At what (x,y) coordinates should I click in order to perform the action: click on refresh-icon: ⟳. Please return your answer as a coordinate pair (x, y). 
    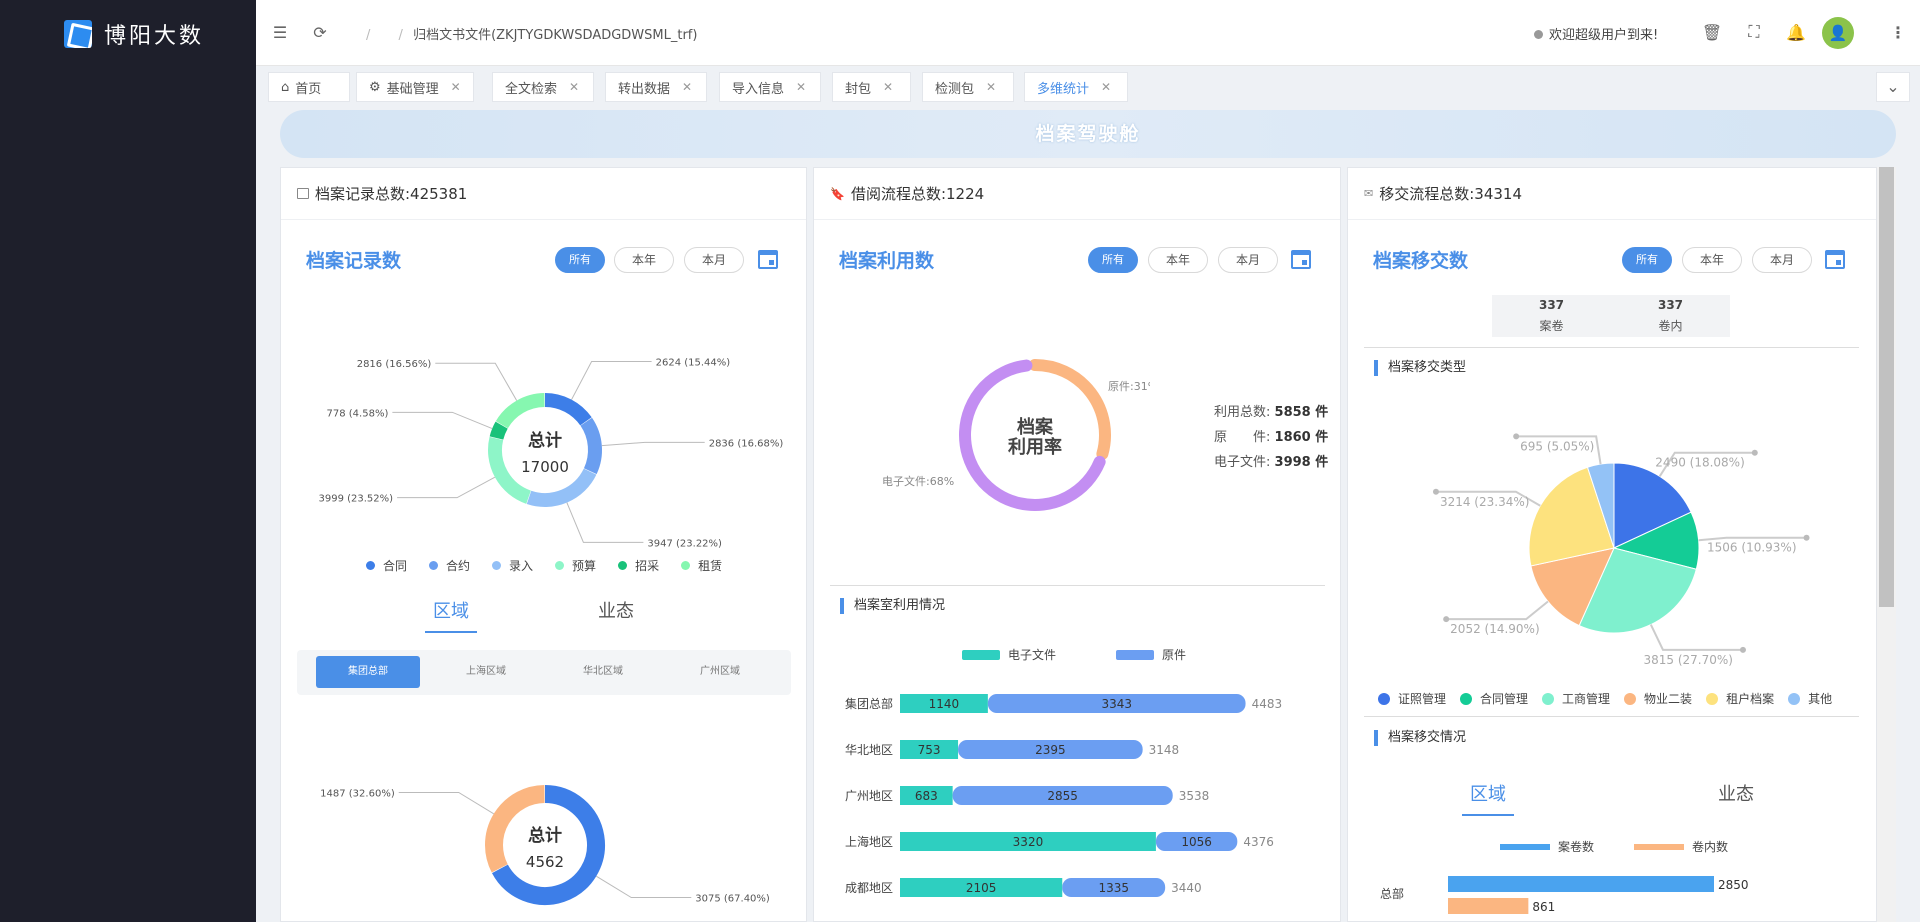
    Looking at the image, I should click on (320, 32).